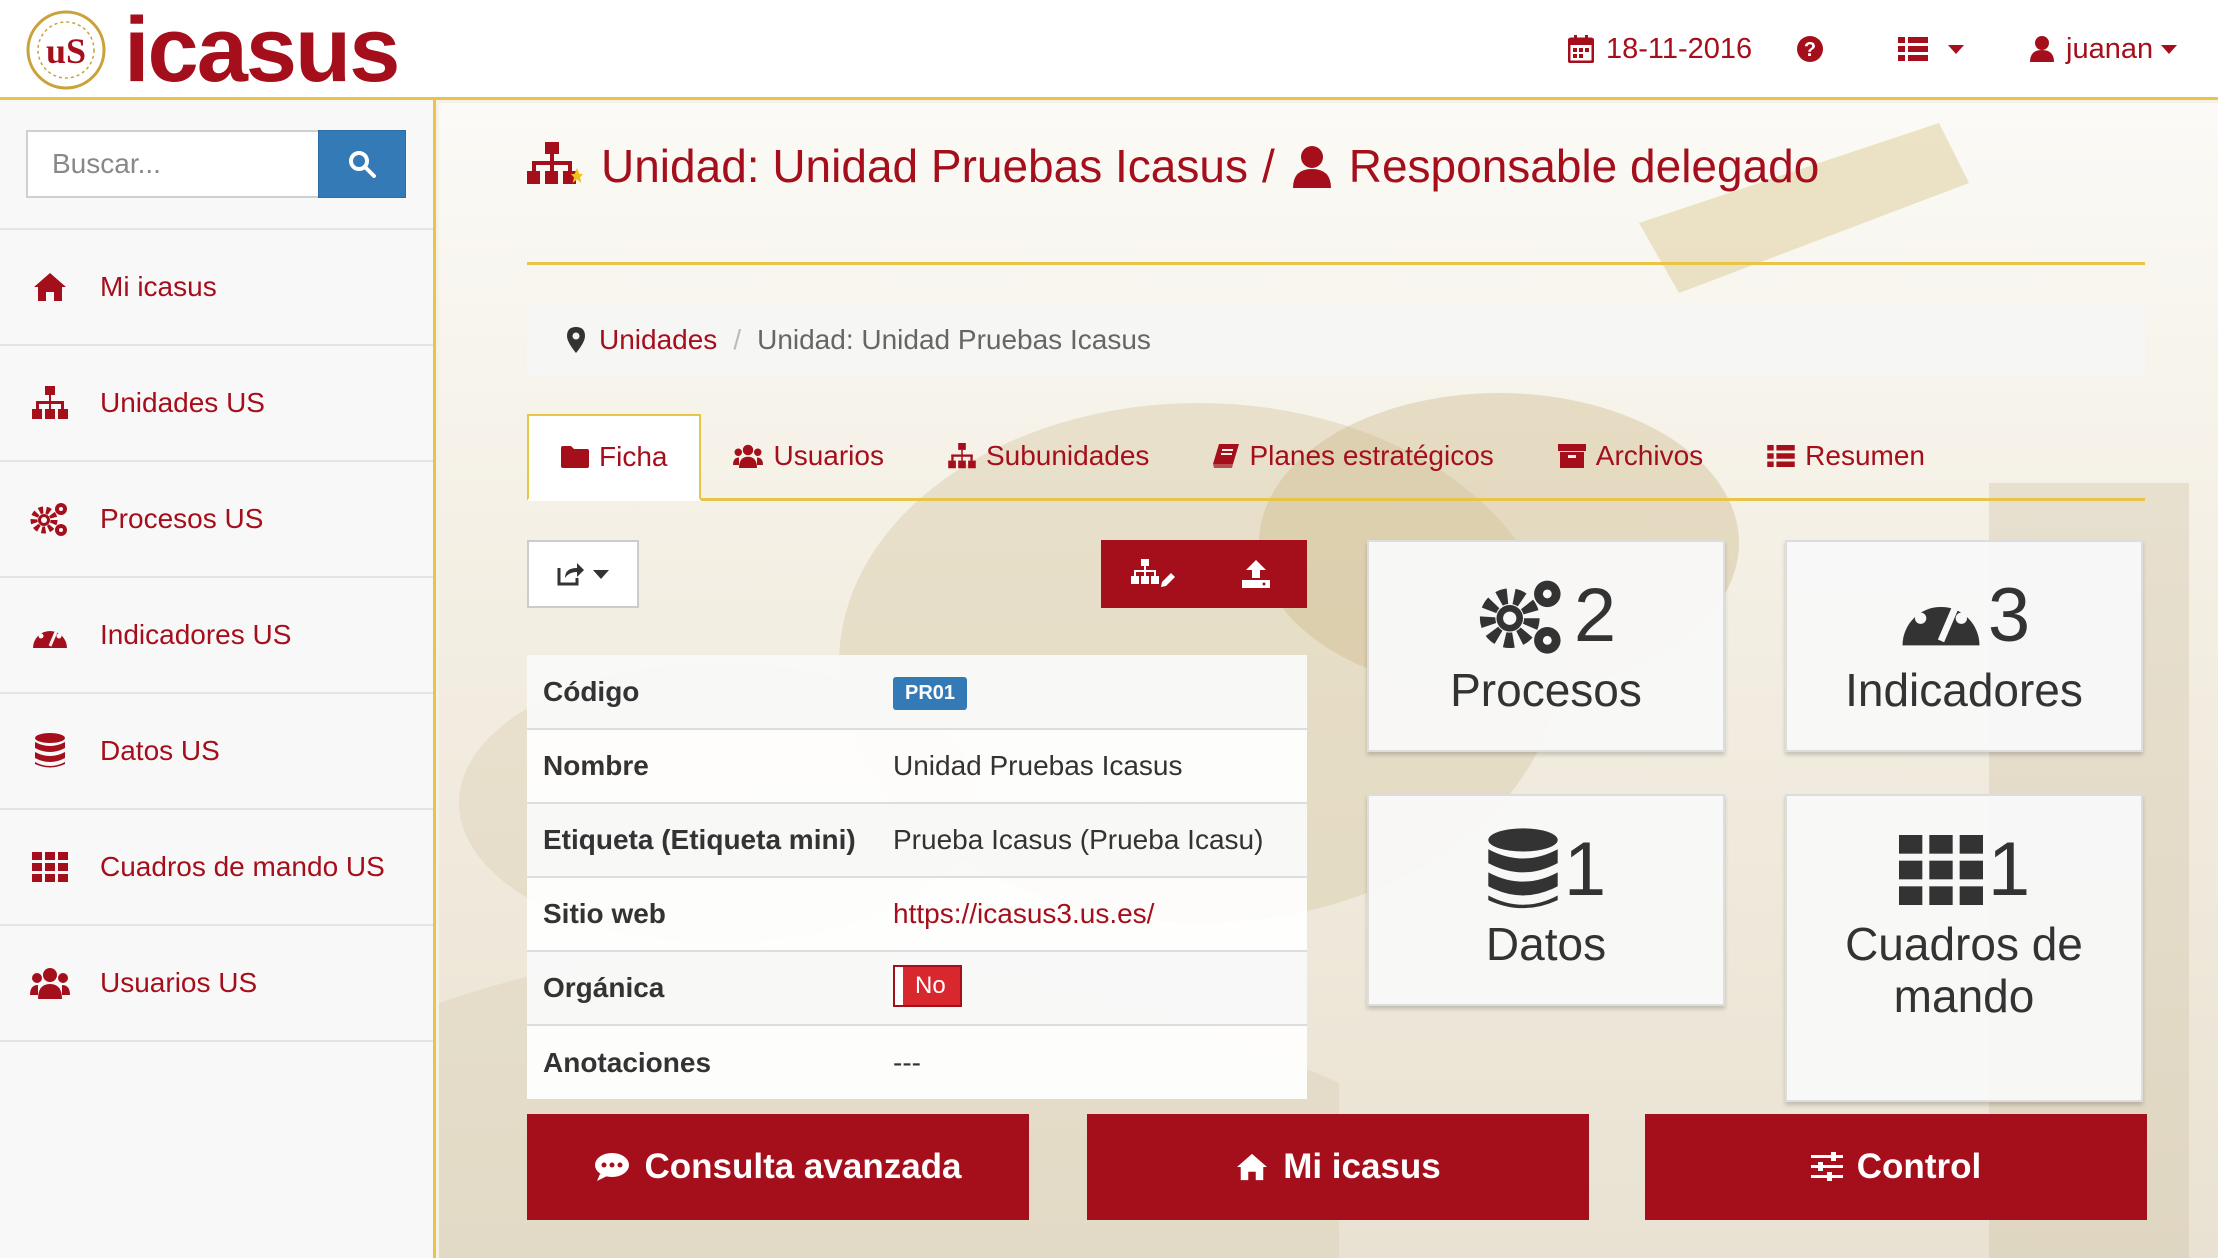 This screenshot has width=2218, height=1258. Describe the element at coordinates (1919, 1166) in the screenshot. I see `control-label: Control` at that location.